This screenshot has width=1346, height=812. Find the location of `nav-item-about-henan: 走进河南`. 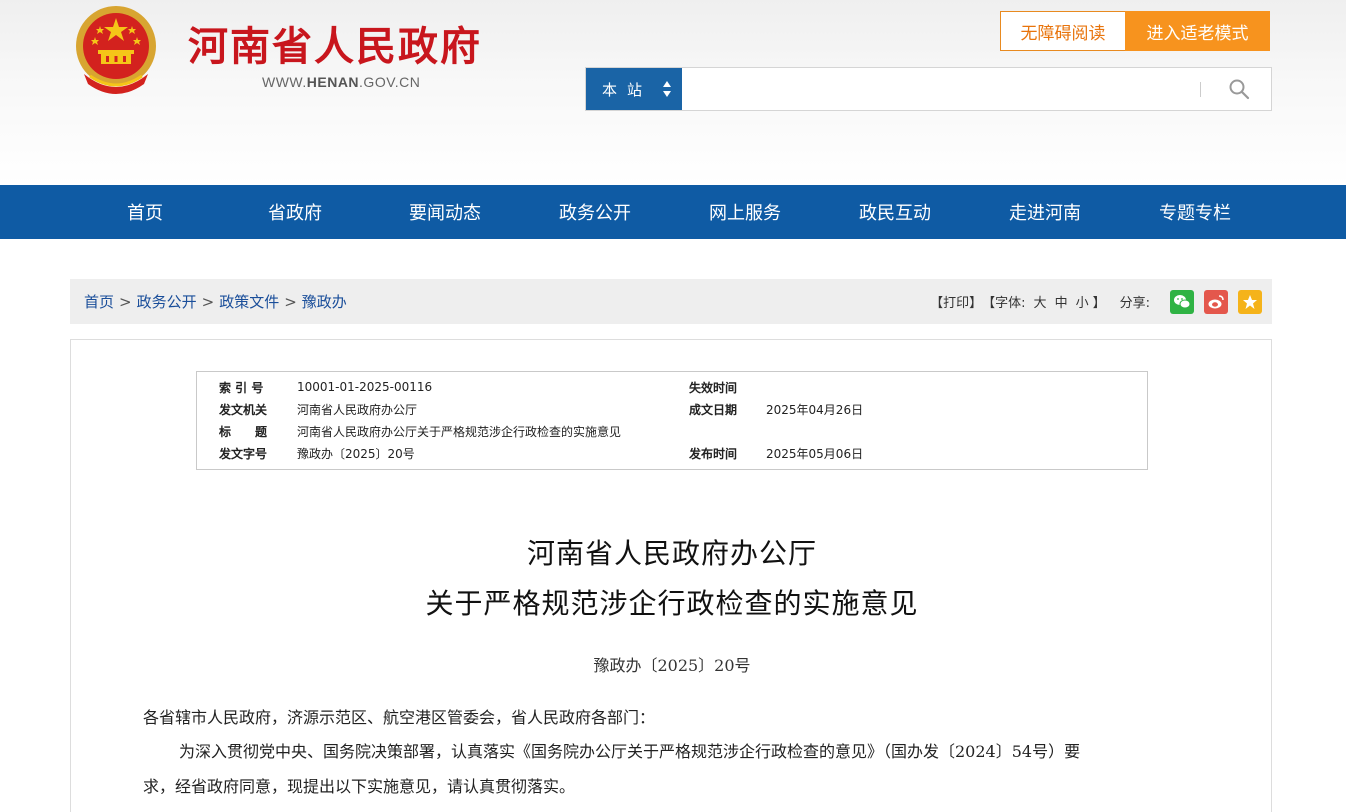

nav-item-about-henan: 走进河南 is located at coordinates (1045, 212).